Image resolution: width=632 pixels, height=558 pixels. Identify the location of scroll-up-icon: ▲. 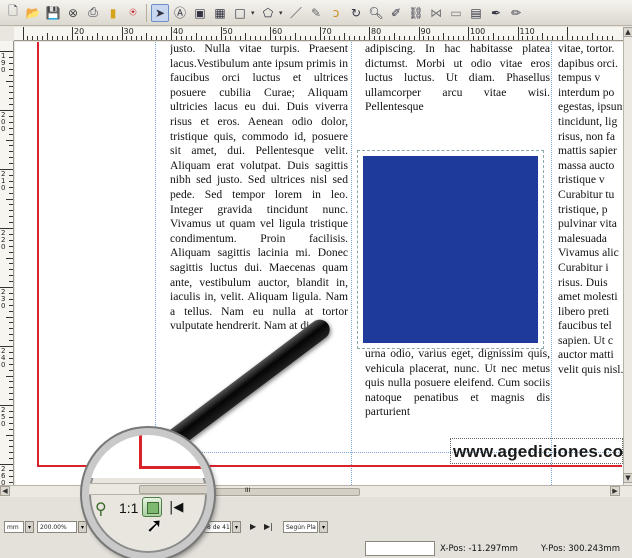
(627, 32).